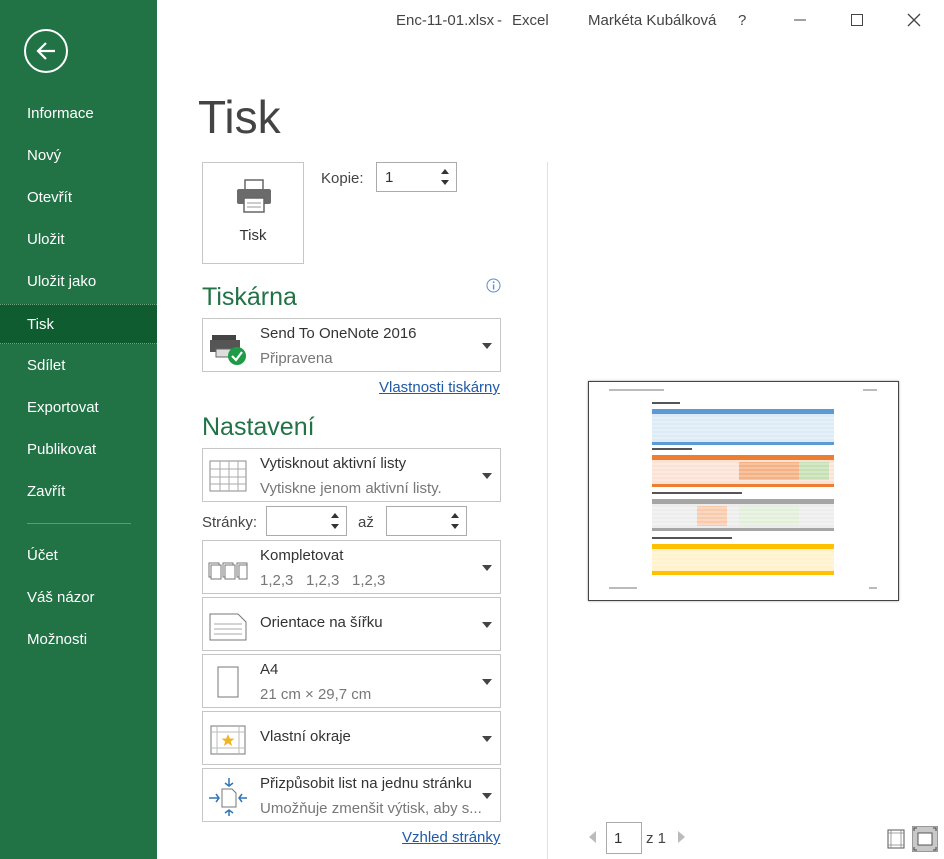  Describe the element at coordinates (253, 235) in the screenshot. I see `print-button-label: Tisk` at that location.